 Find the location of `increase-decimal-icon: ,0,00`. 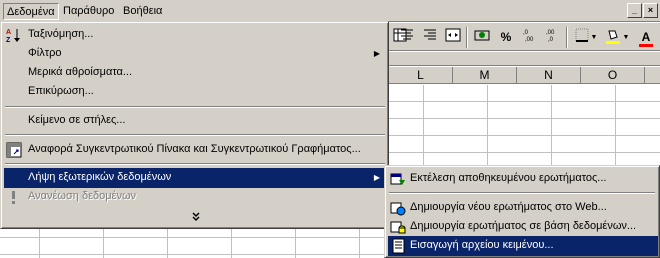

increase-decimal-icon: ,0,00 is located at coordinates (528, 36).